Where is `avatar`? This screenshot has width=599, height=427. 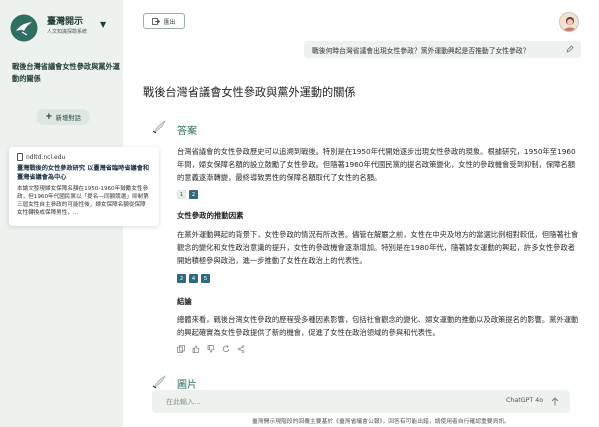 avatar is located at coordinates (569, 22).